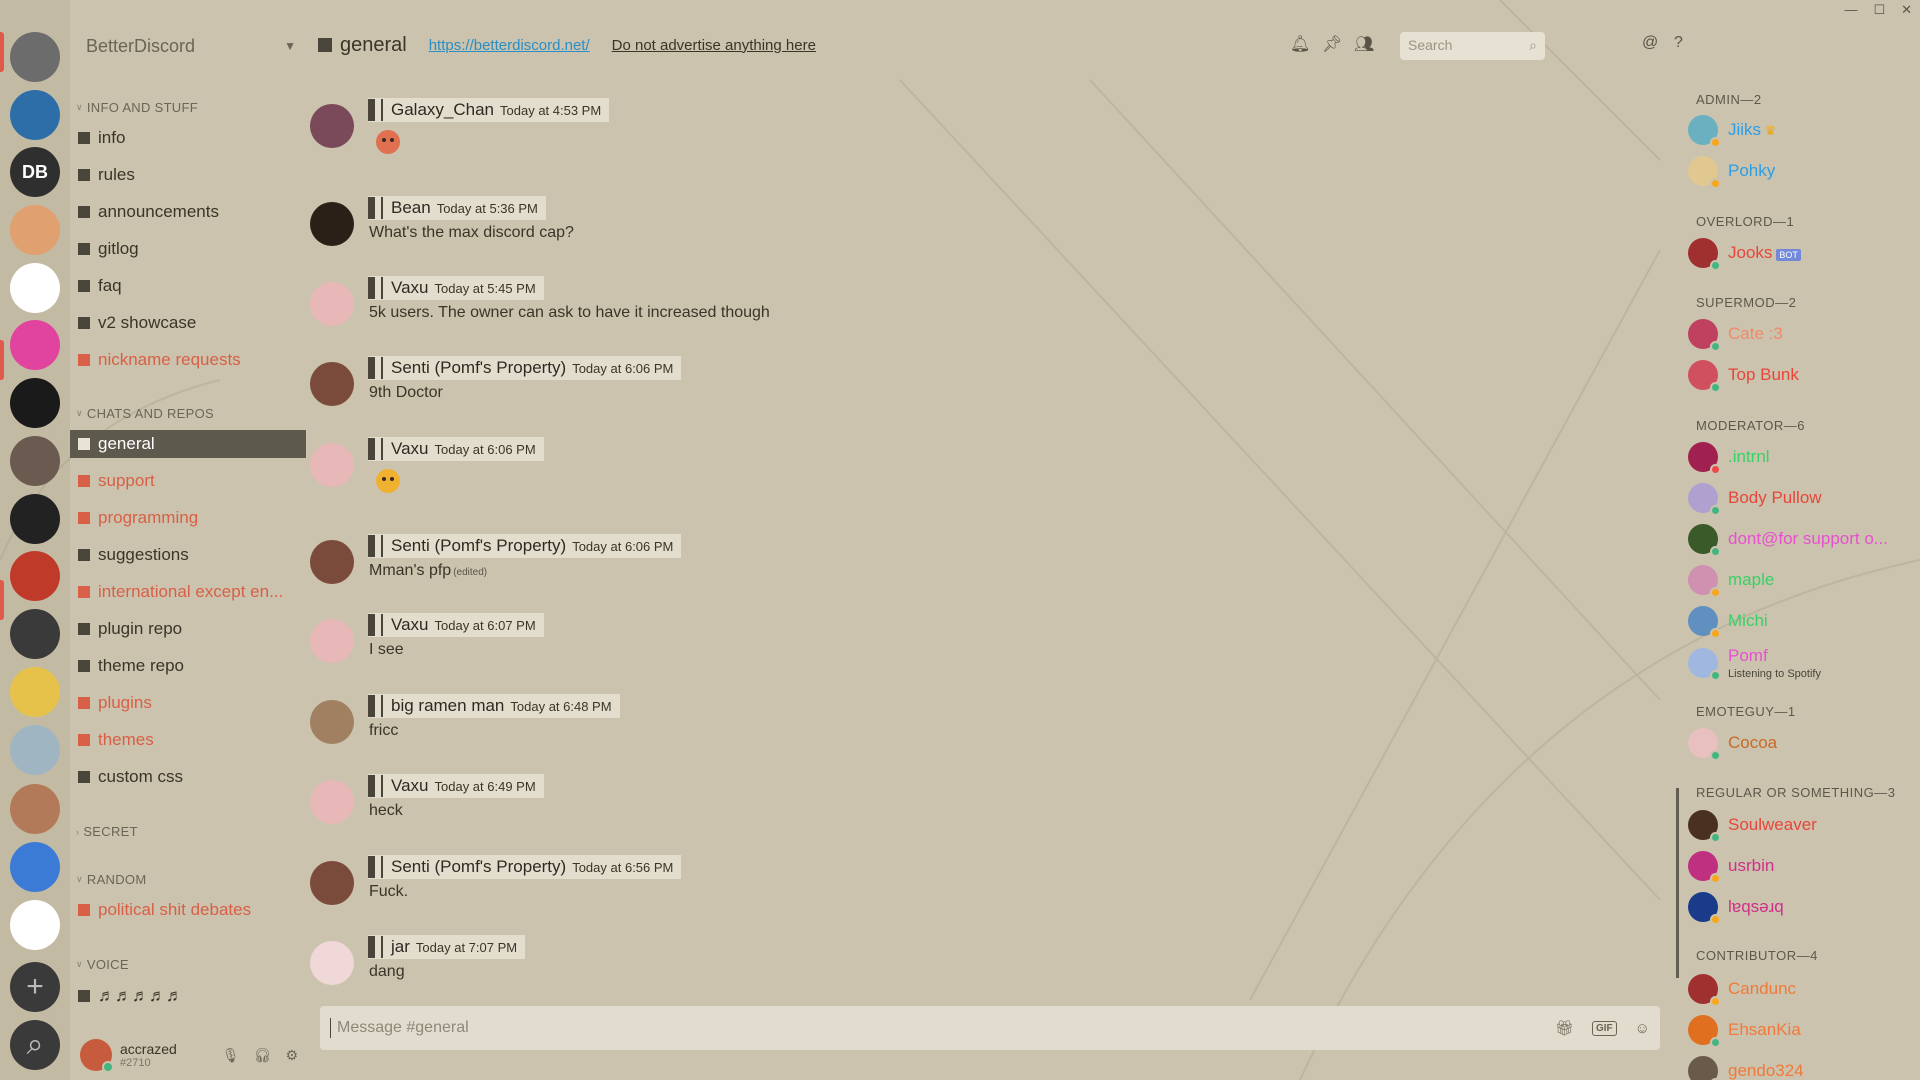 This screenshot has width=1920, height=1080. What do you see at coordinates (188, 666) in the screenshot?
I see `channel-theme-repo: theme repo` at bounding box center [188, 666].